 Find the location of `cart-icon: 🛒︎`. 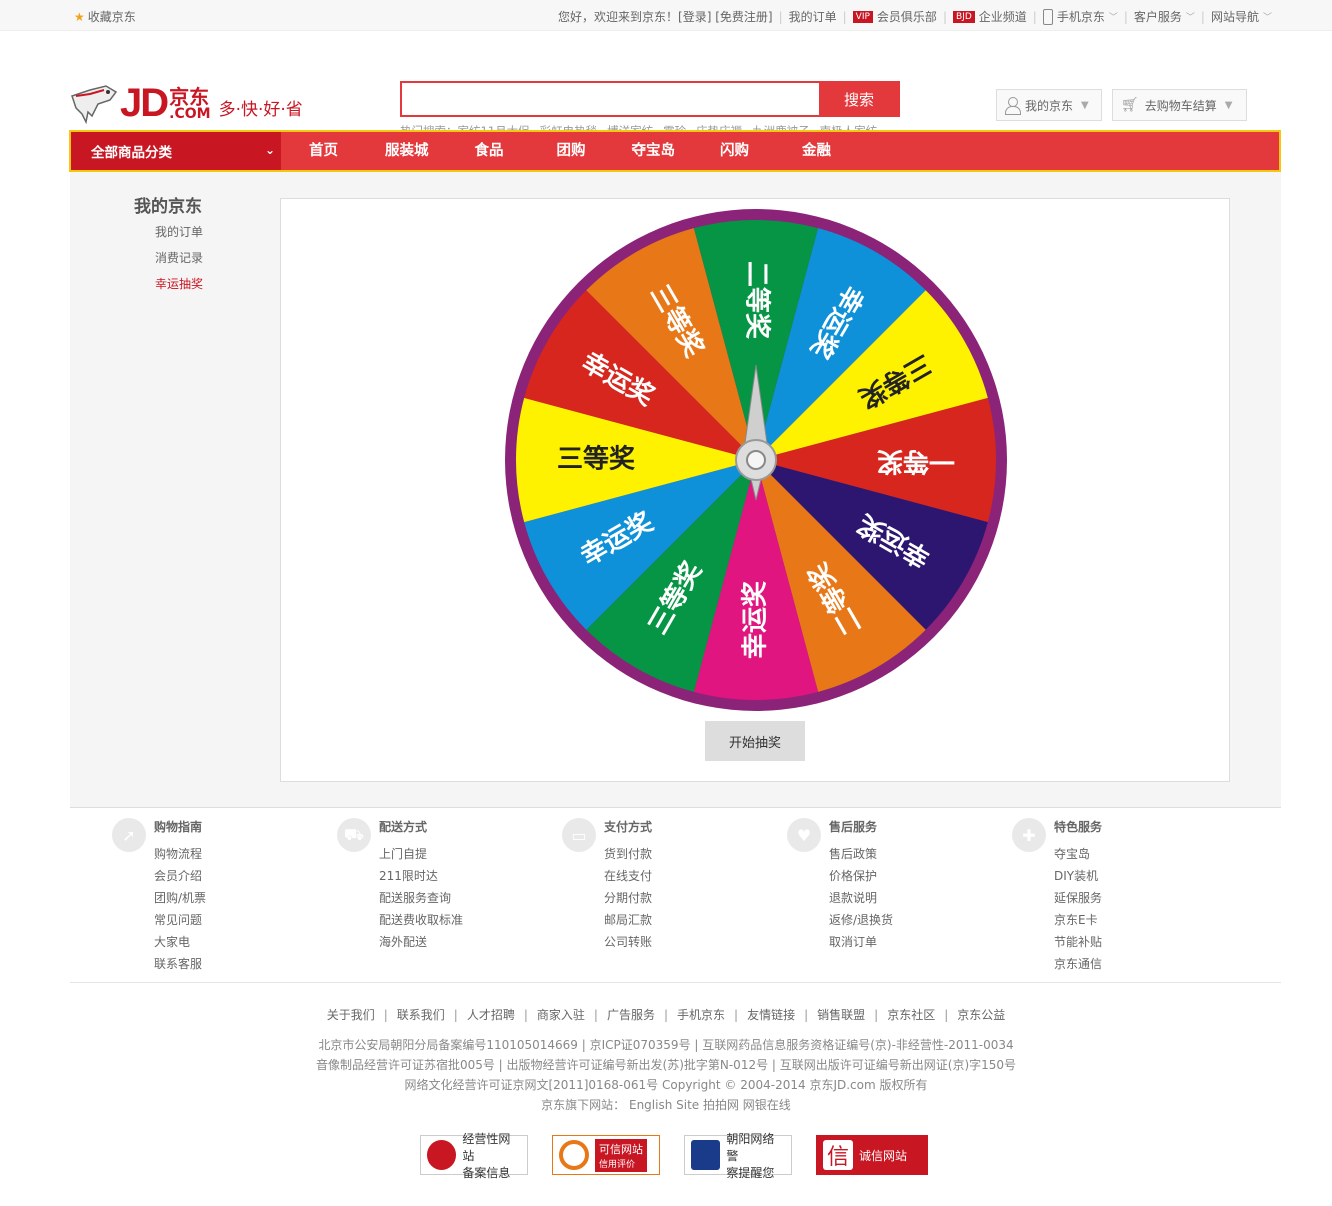

cart-icon: 🛒︎ is located at coordinates (1130, 105).